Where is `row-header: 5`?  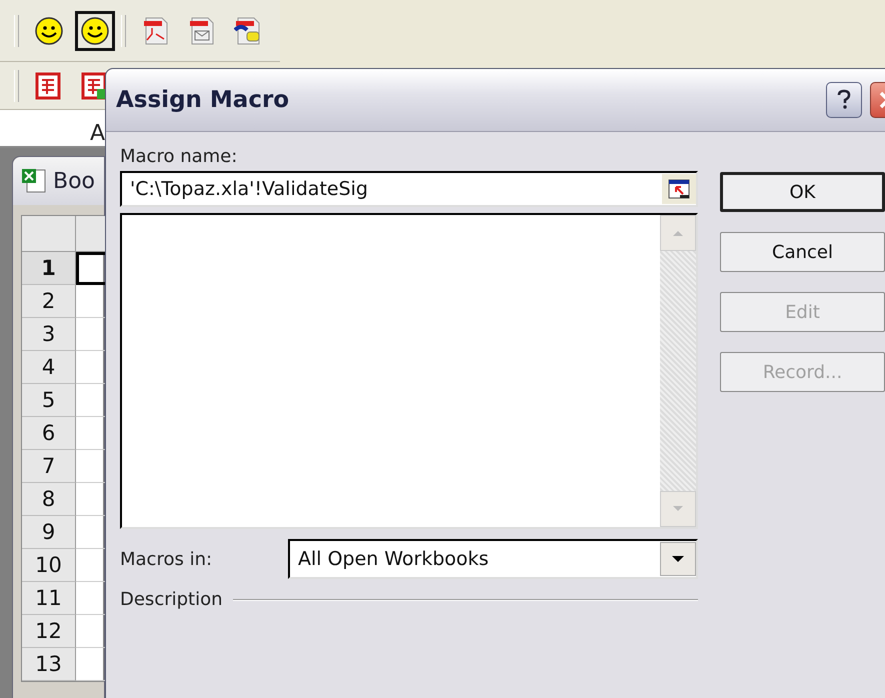
row-header: 5 is located at coordinates (49, 400).